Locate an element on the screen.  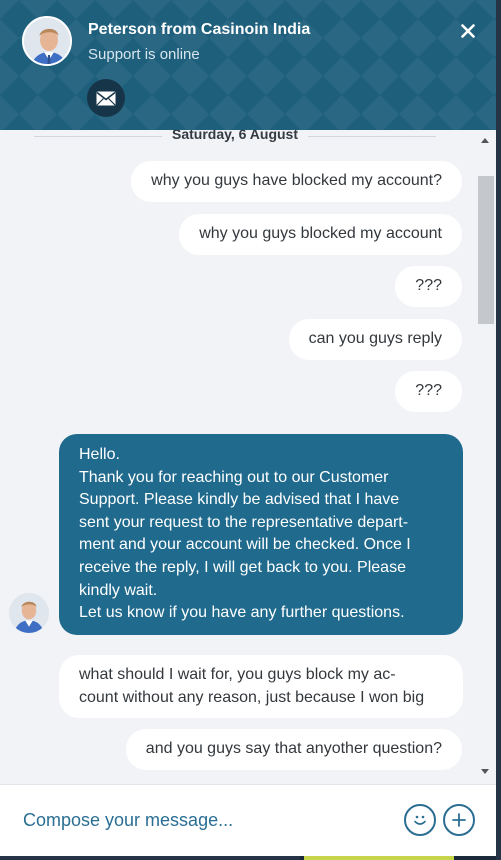
envelope-icon is located at coordinates (106, 98).